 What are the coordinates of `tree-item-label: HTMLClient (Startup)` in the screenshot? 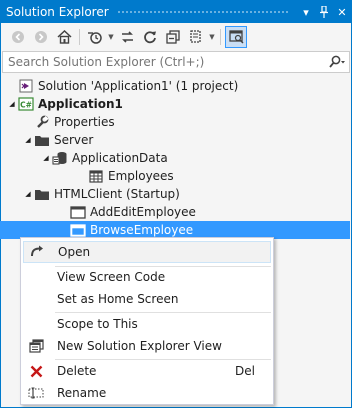 It's located at (117, 194).